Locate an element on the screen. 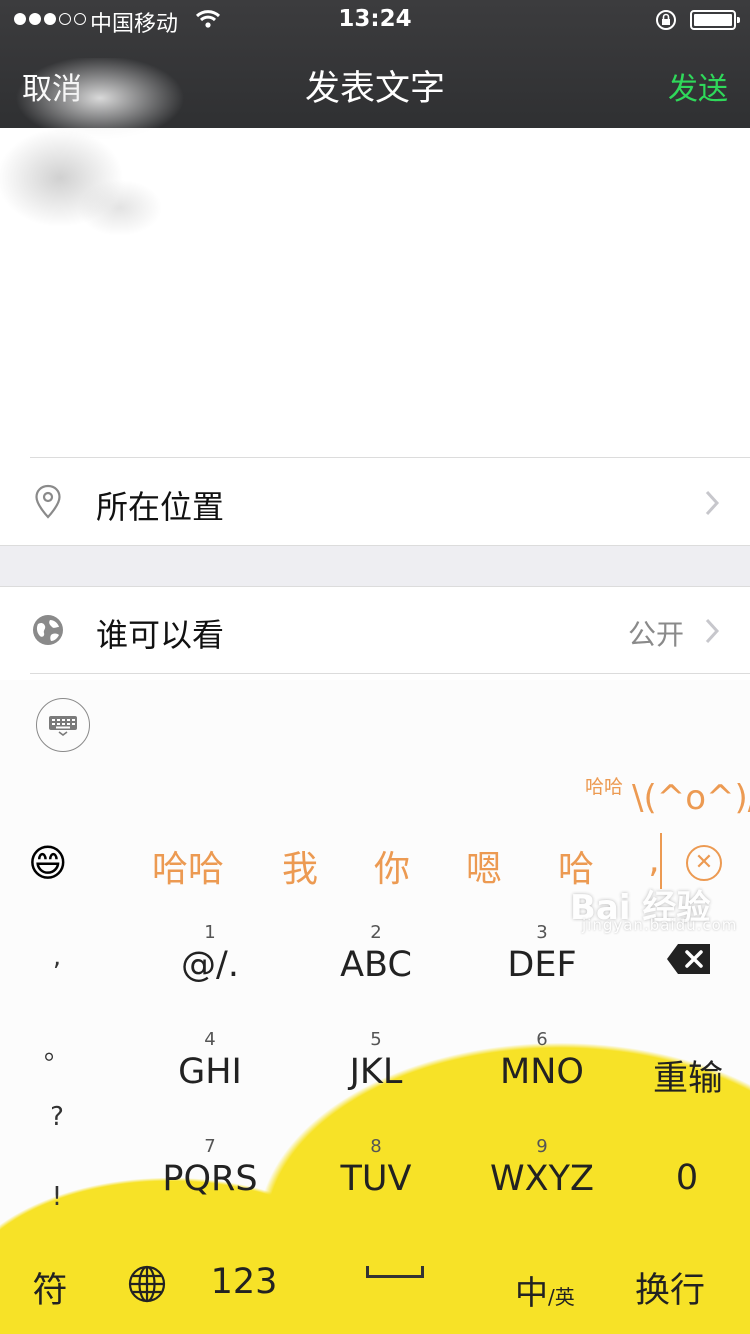  key-4: 4 GHI is located at coordinates (210, 1061).